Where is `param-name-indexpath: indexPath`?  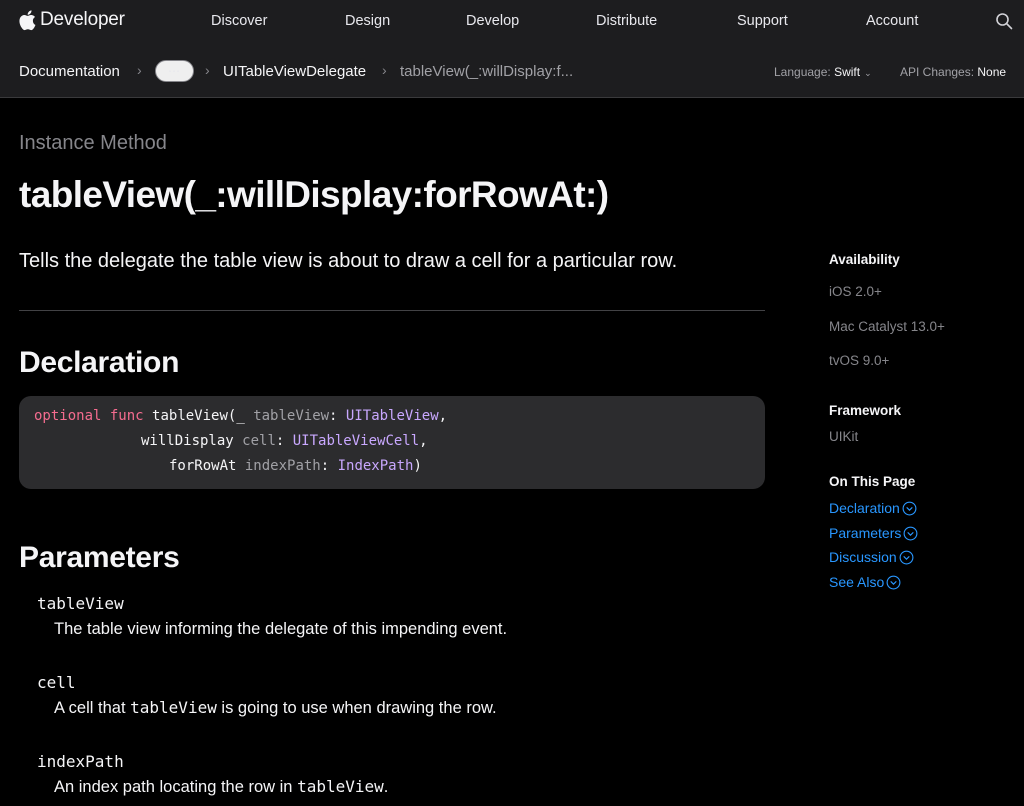 param-name-indexpath: indexPath is located at coordinates (80, 761).